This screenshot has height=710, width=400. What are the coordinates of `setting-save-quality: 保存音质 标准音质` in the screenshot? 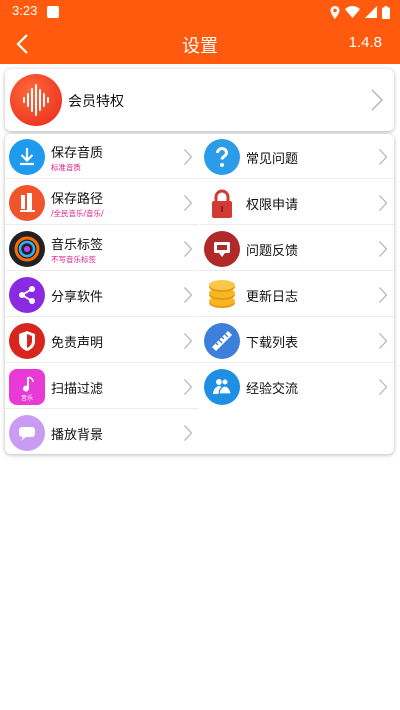 It's located at (102, 156).